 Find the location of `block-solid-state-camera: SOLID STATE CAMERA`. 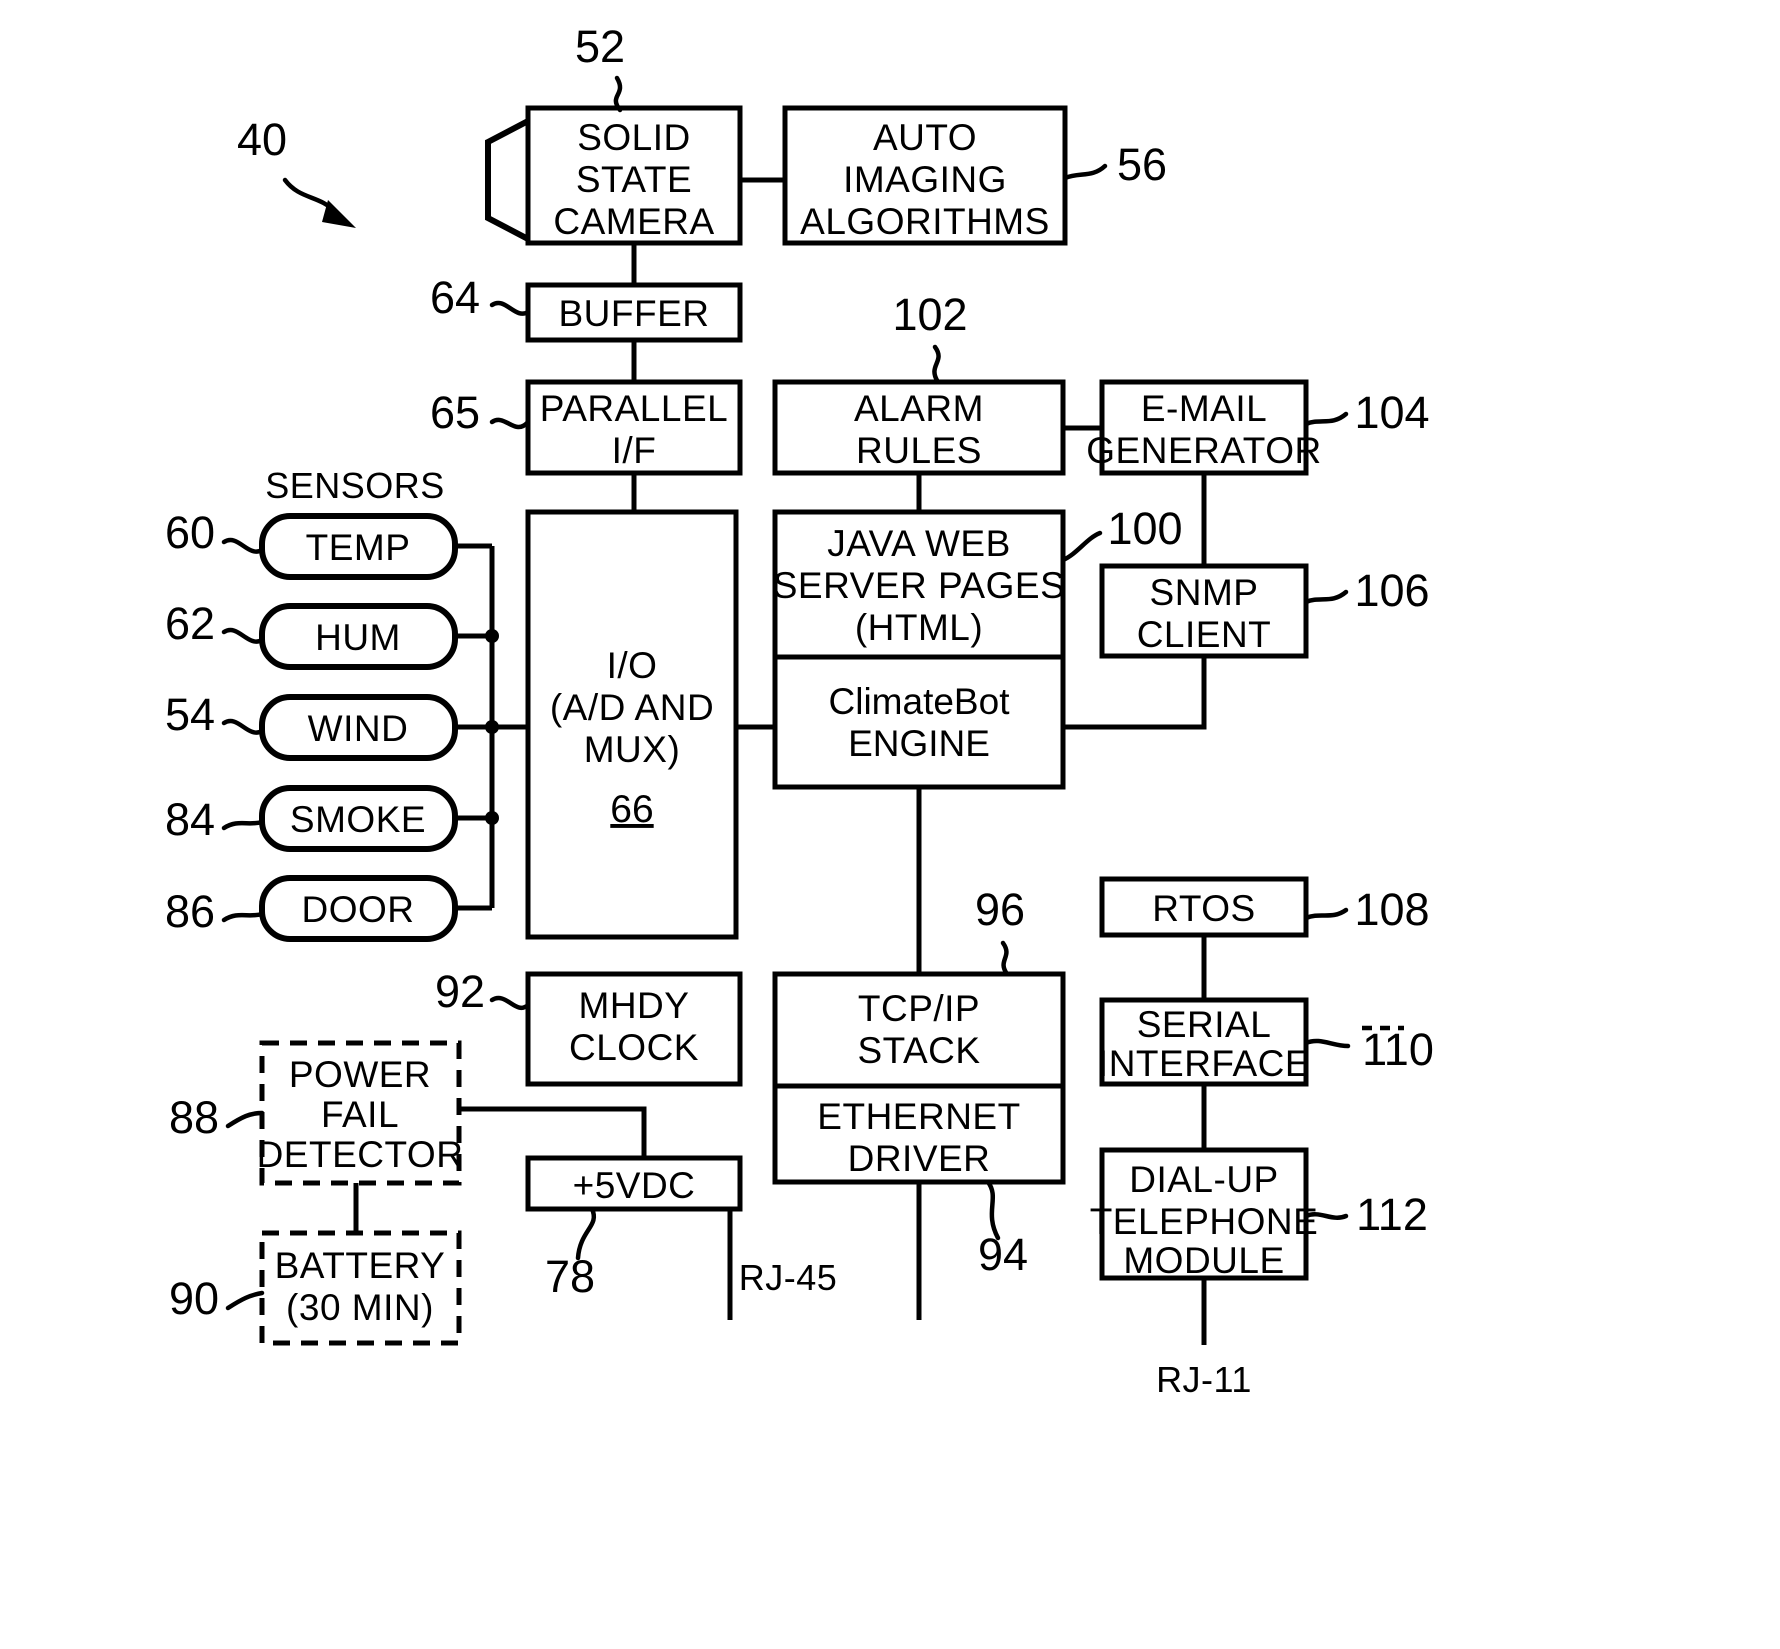

block-solid-state-camera: SOLID STATE CAMERA is located at coordinates (634, 175).